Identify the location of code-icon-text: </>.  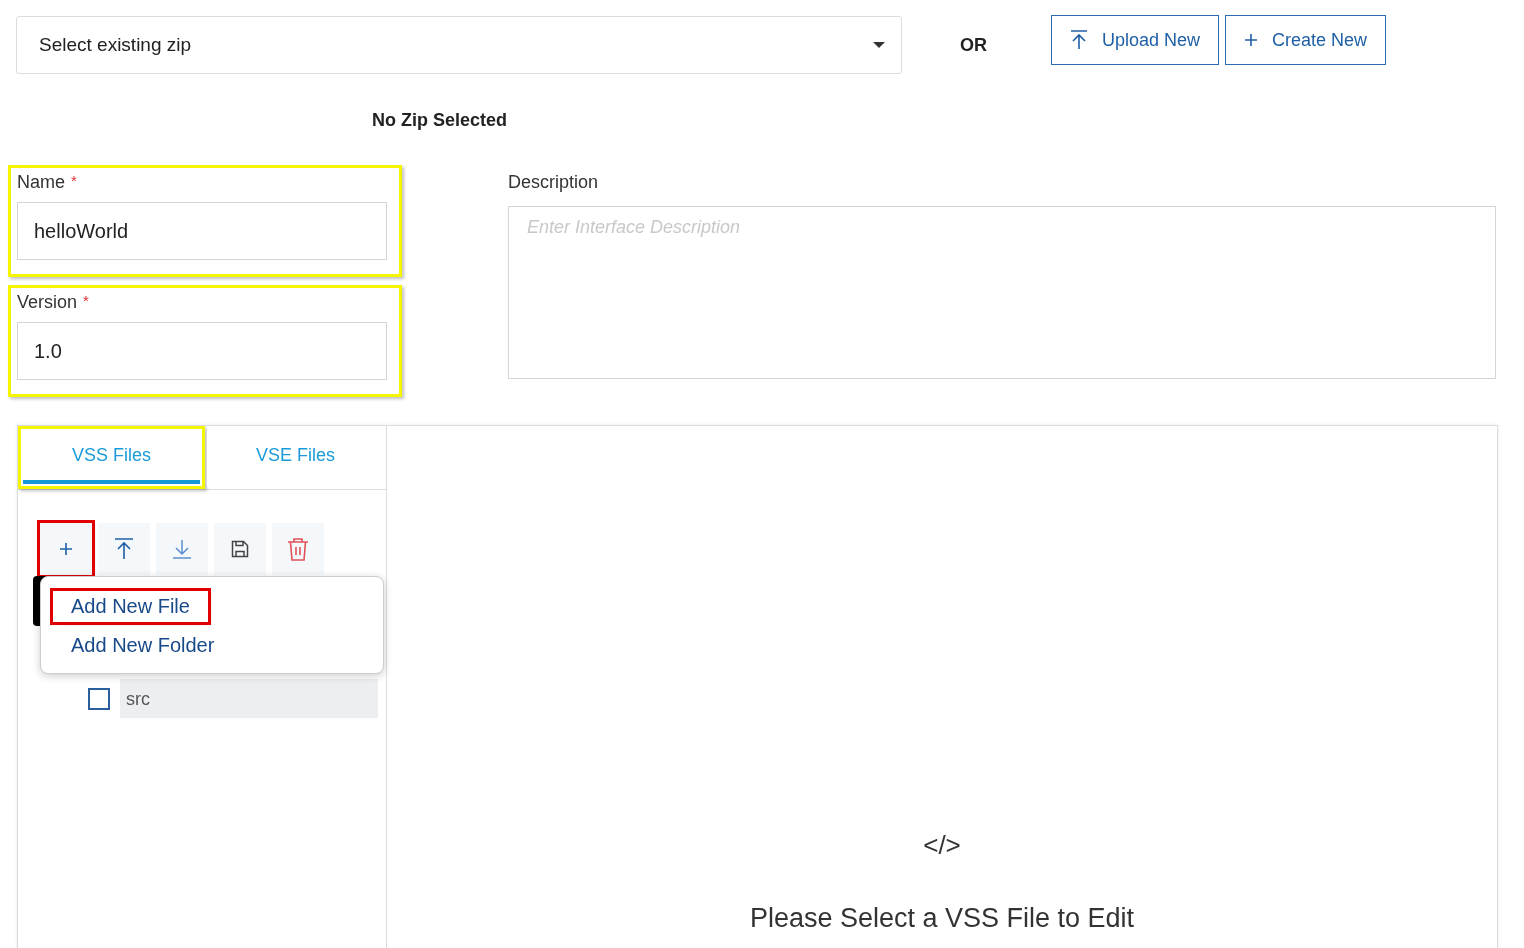
(942, 845).